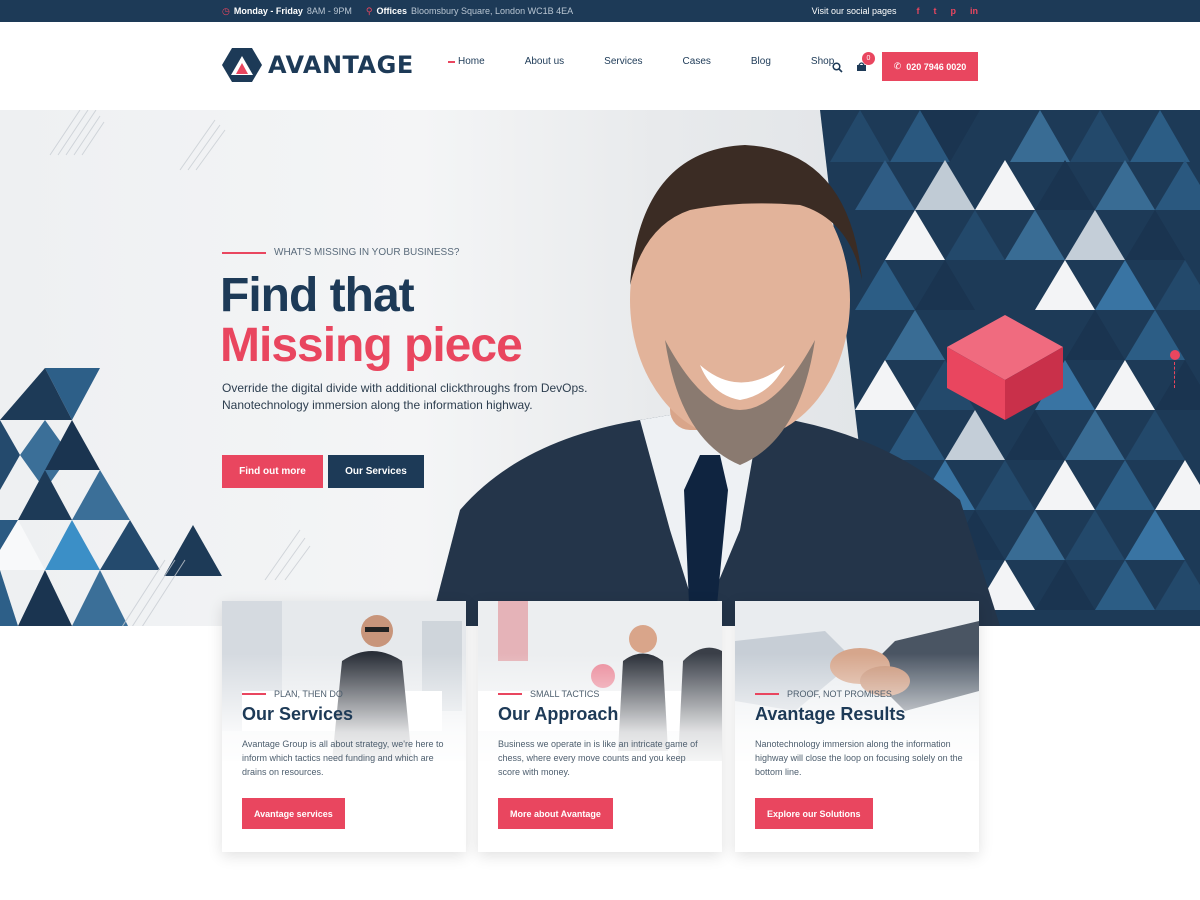 Image resolution: width=1200 pixels, height=900 pixels. I want to click on card-eyebrow: PROOF, NOT PROMISES, so click(823, 694).